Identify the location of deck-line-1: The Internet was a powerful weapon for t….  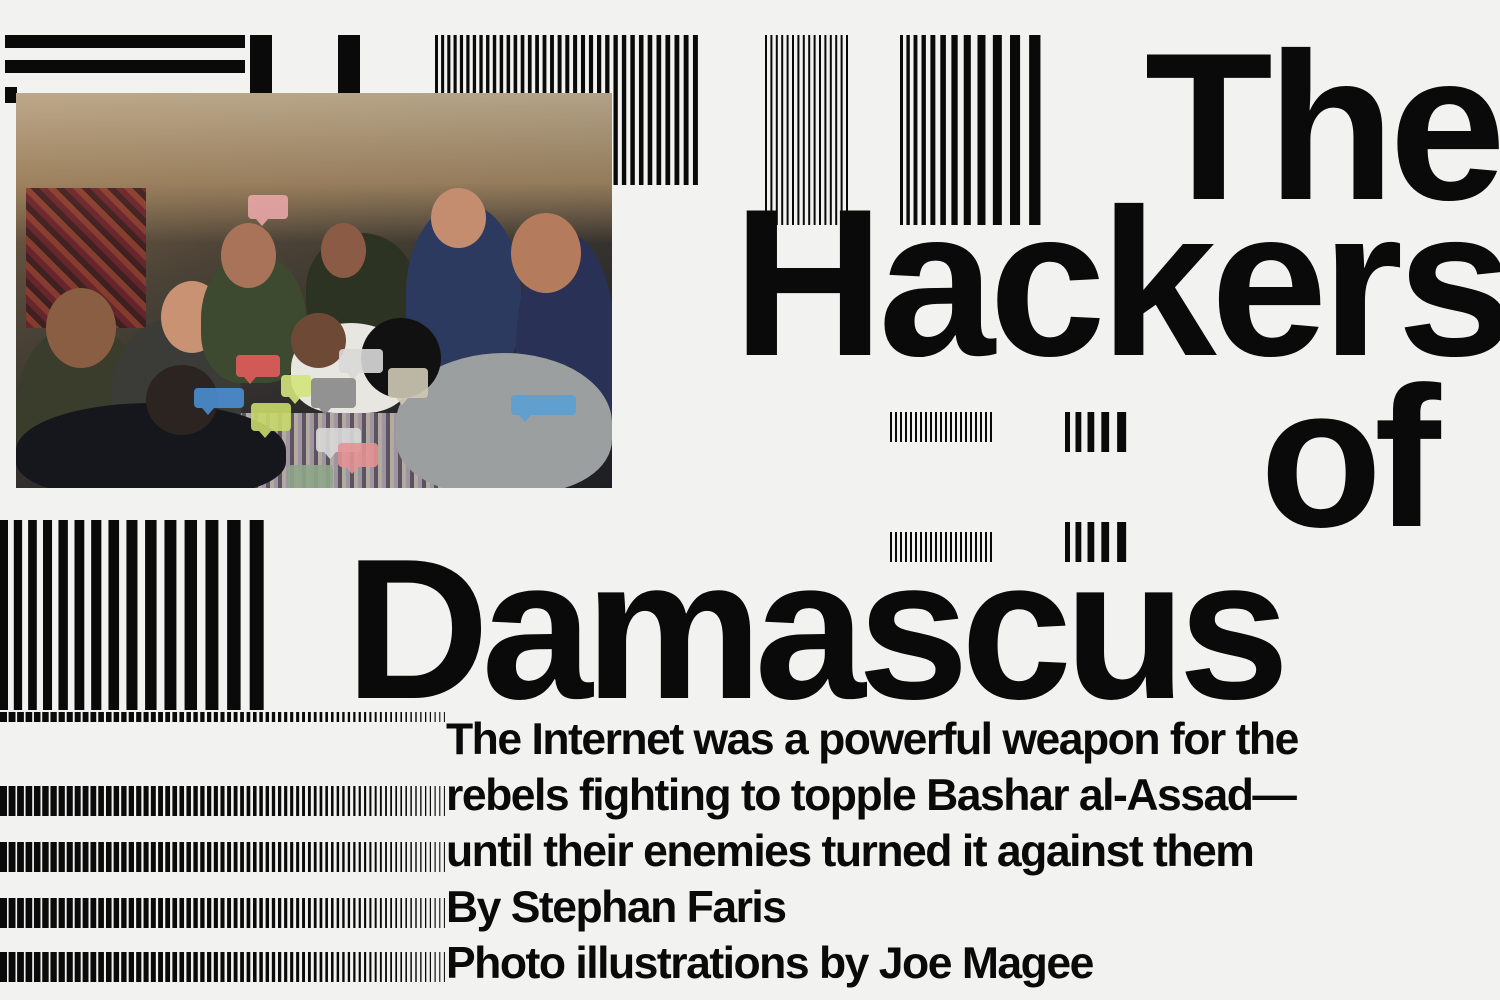
(872, 739).